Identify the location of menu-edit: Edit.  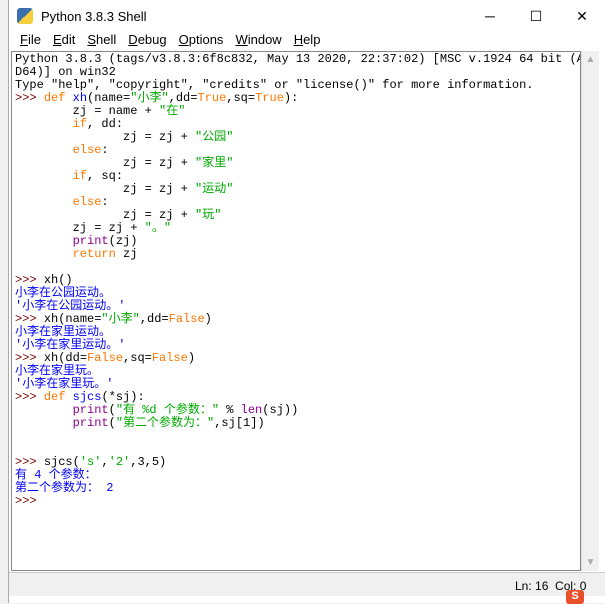
(64, 41).